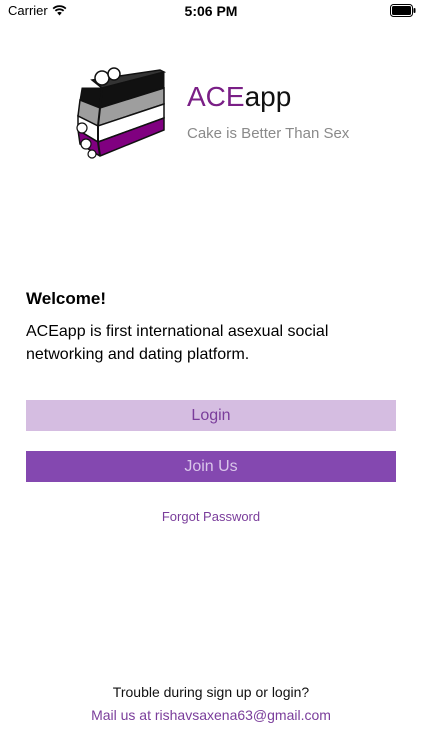  I want to click on trouble-text: Trouble during sign up or login?, so click(211, 692).